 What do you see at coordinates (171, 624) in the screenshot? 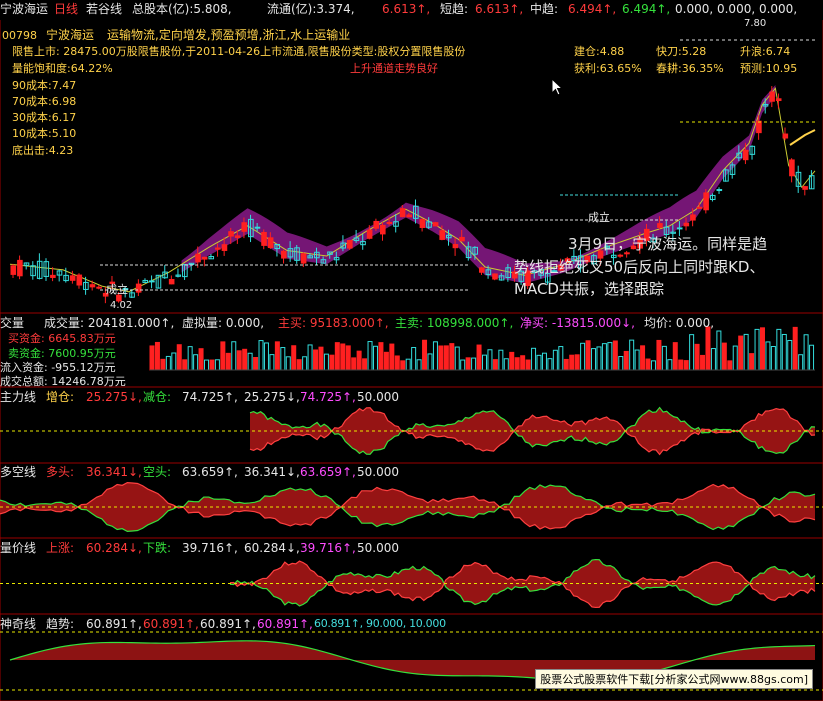
I see `magic-b: 60.891↑,` at bounding box center [171, 624].